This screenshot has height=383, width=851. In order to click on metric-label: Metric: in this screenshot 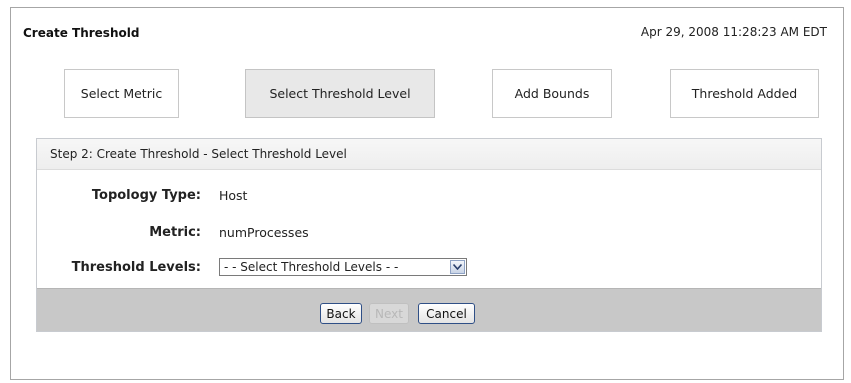, I will do `click(175, 232)`.